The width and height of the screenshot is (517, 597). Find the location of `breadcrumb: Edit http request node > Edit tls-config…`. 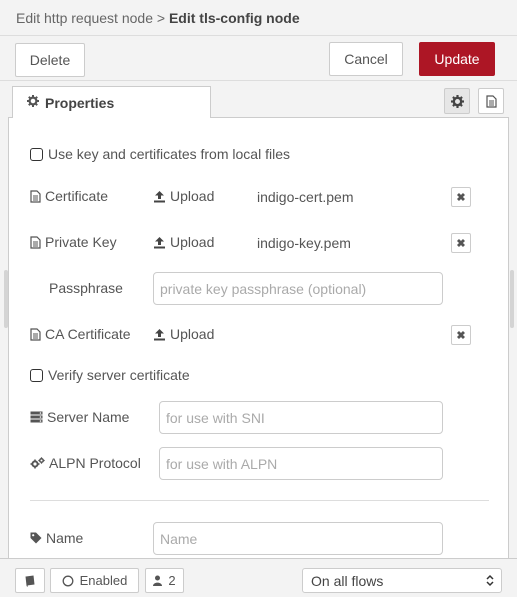

breadcrumb: Edit http request node > Edit tls-config… is located at coordinates (258, 18).